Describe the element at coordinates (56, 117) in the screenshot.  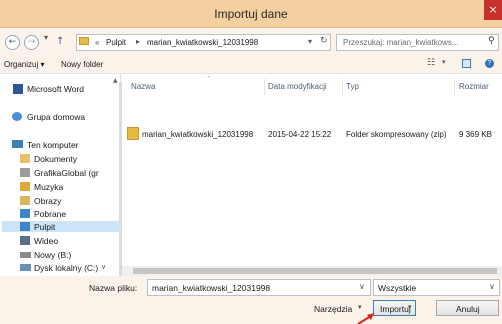
I see `sidebar-item-homegroup: Grupa domowa` at that location.